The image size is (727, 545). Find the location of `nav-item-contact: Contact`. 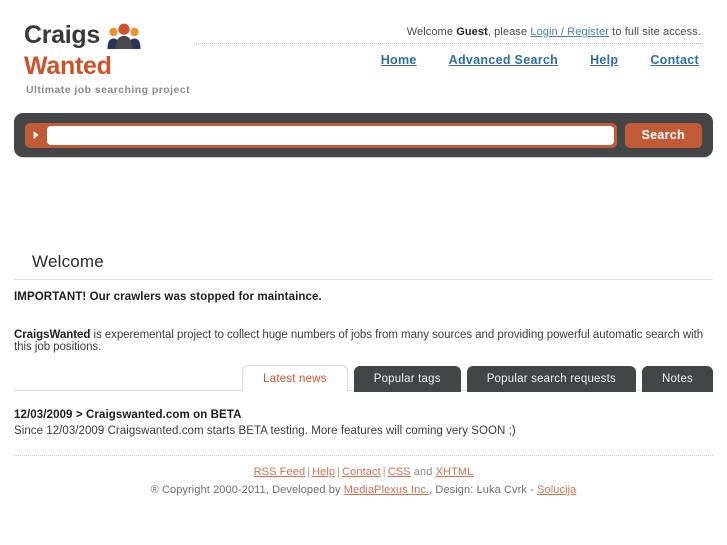

nav-item-contact: Contact is located at coordinates (674, 60).